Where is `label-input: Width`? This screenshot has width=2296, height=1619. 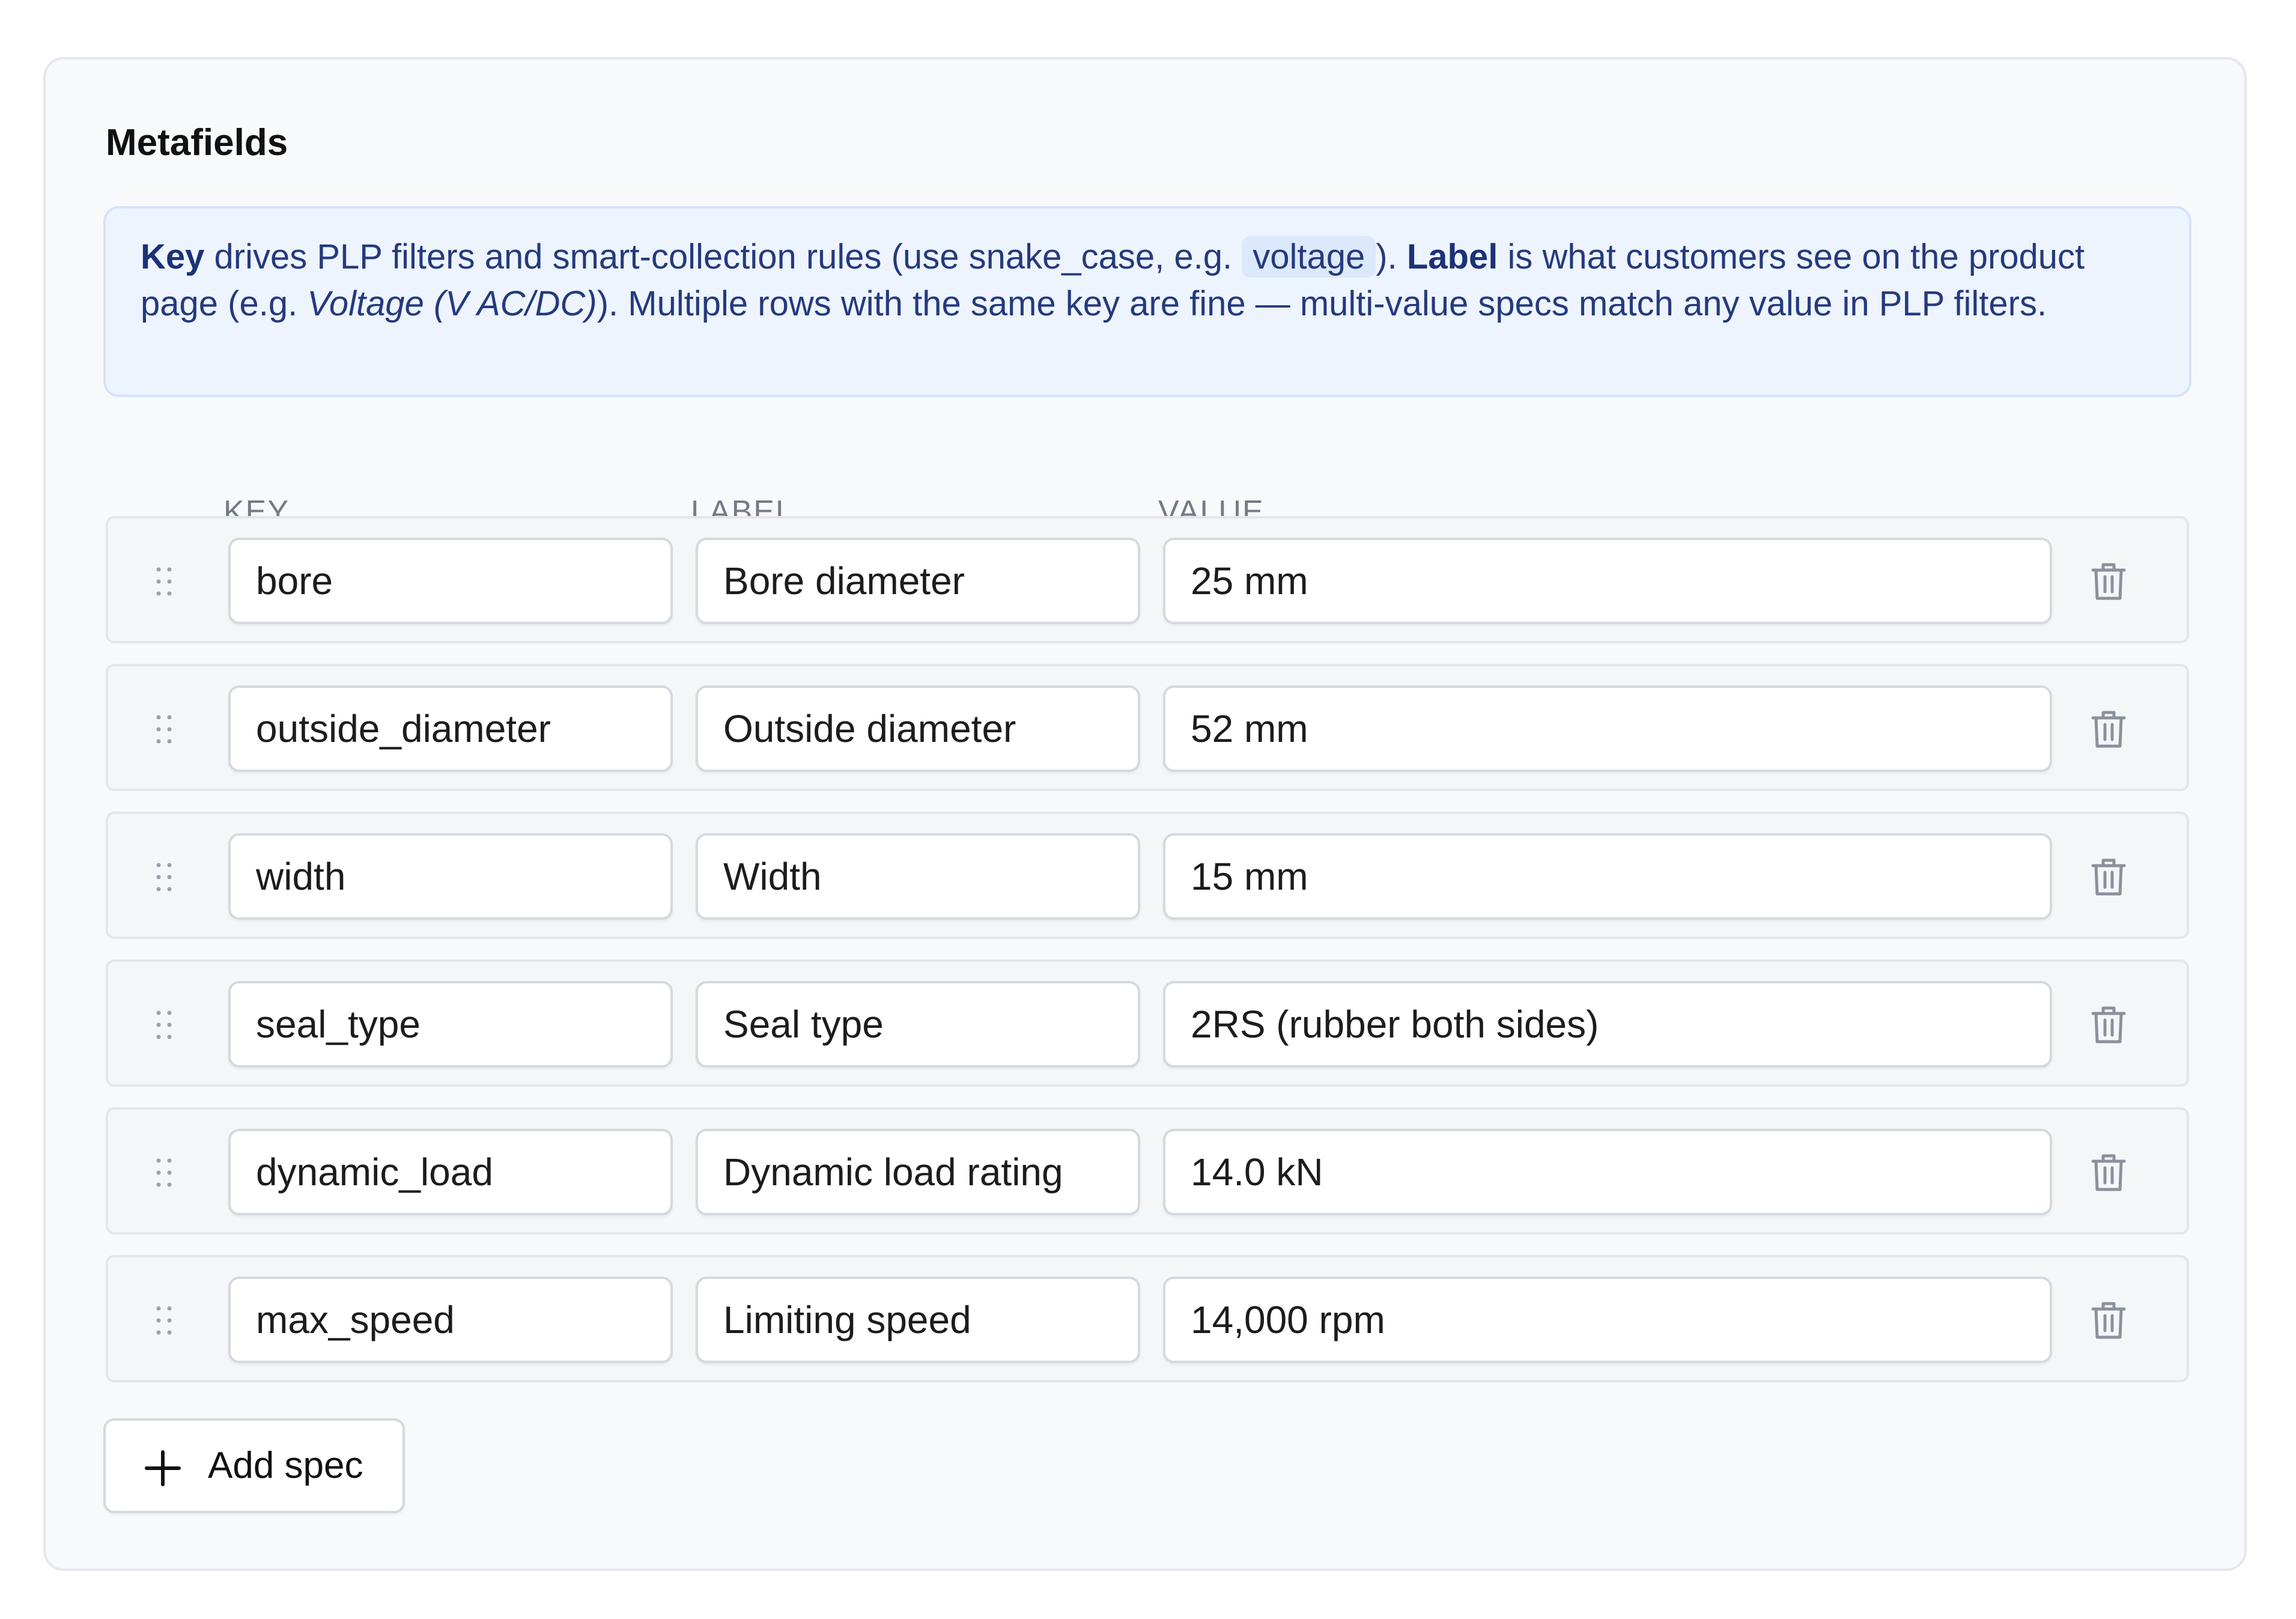
label-input: Width is located at coordinates (918, 876).